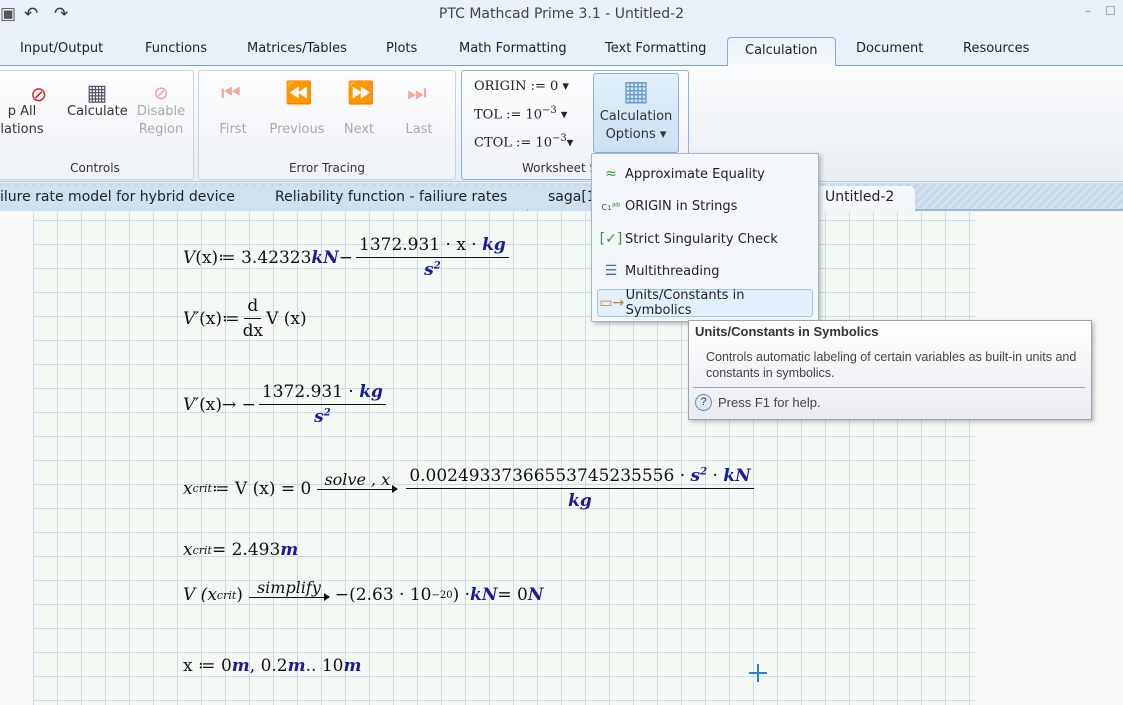 The image size is (1123, 705). Describe the element at coordinates (996, 48) in the screenshot. I see `tab-resources: Resources` at that location.